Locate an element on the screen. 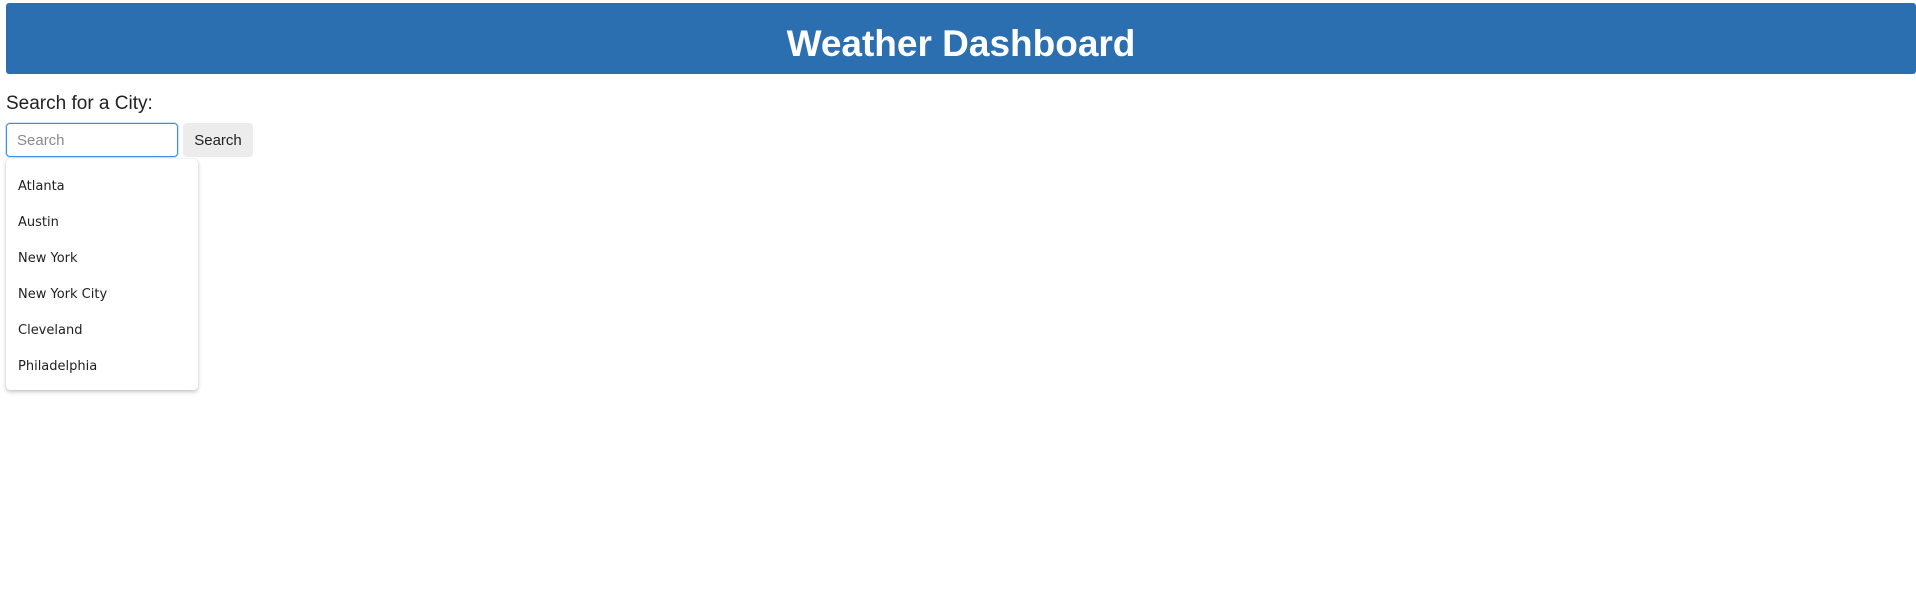 The height and width of the screenshot is (596, 1916). search-button: Search is located at coordinates (218, 140).